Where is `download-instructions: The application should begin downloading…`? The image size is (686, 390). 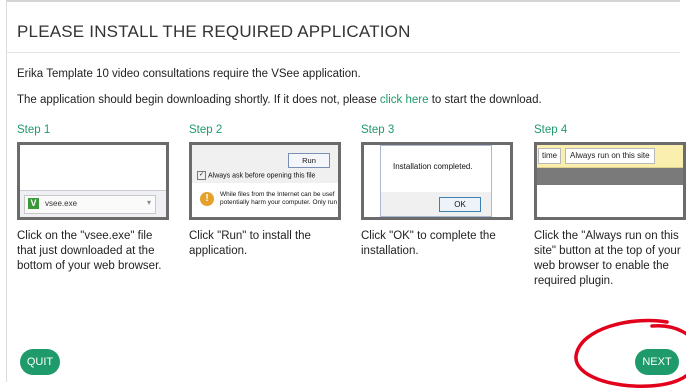 download-instructions: The application should begin downloading… is located at coordinates (279, 100).